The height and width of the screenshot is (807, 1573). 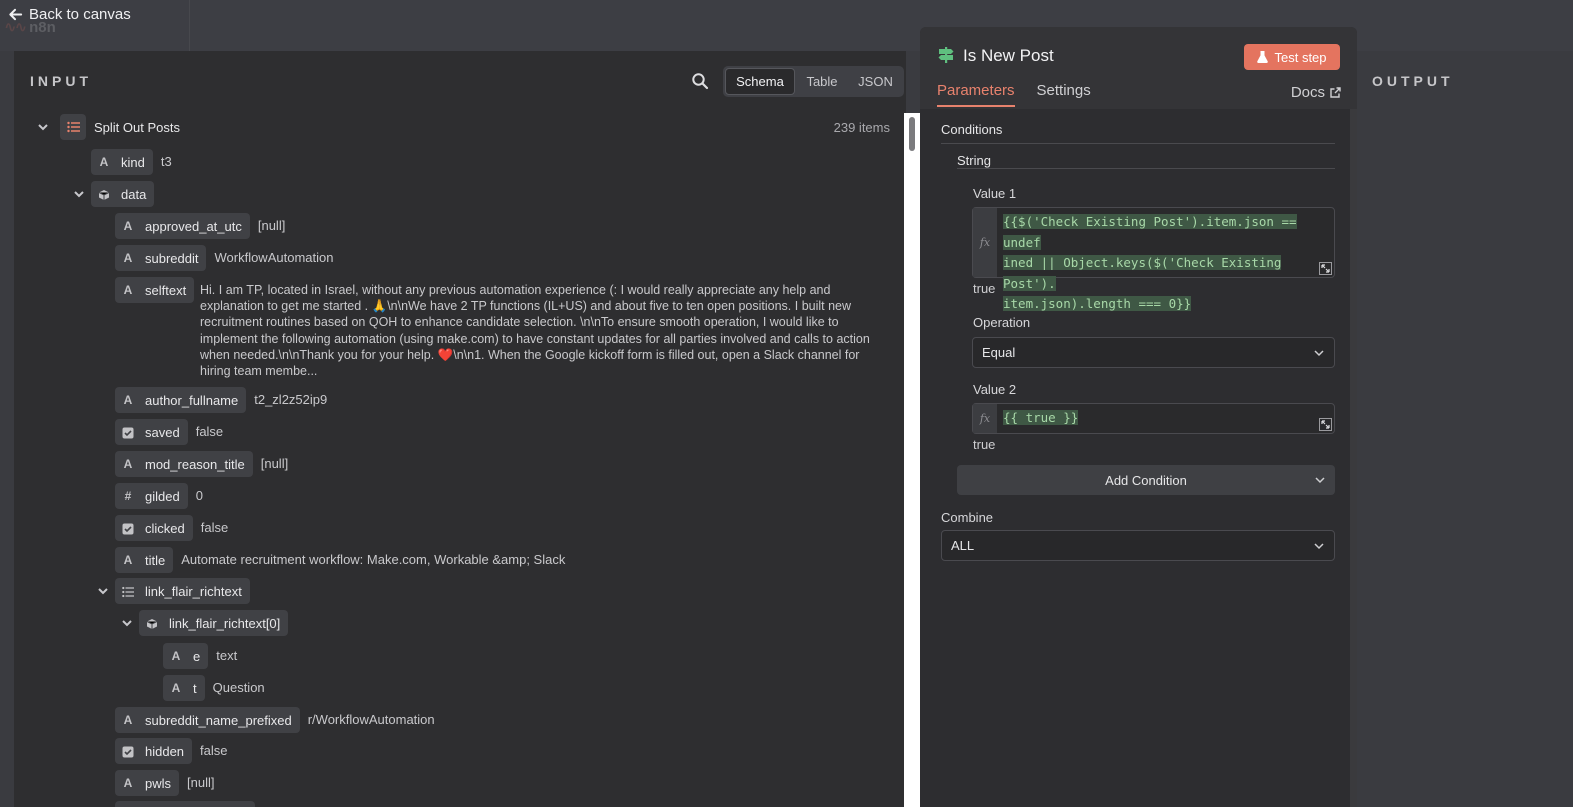 What do you see at coordinates (972, 129) in the screenshot?
I see `conditions-label: Conditions` at bounding box center [972, 129].